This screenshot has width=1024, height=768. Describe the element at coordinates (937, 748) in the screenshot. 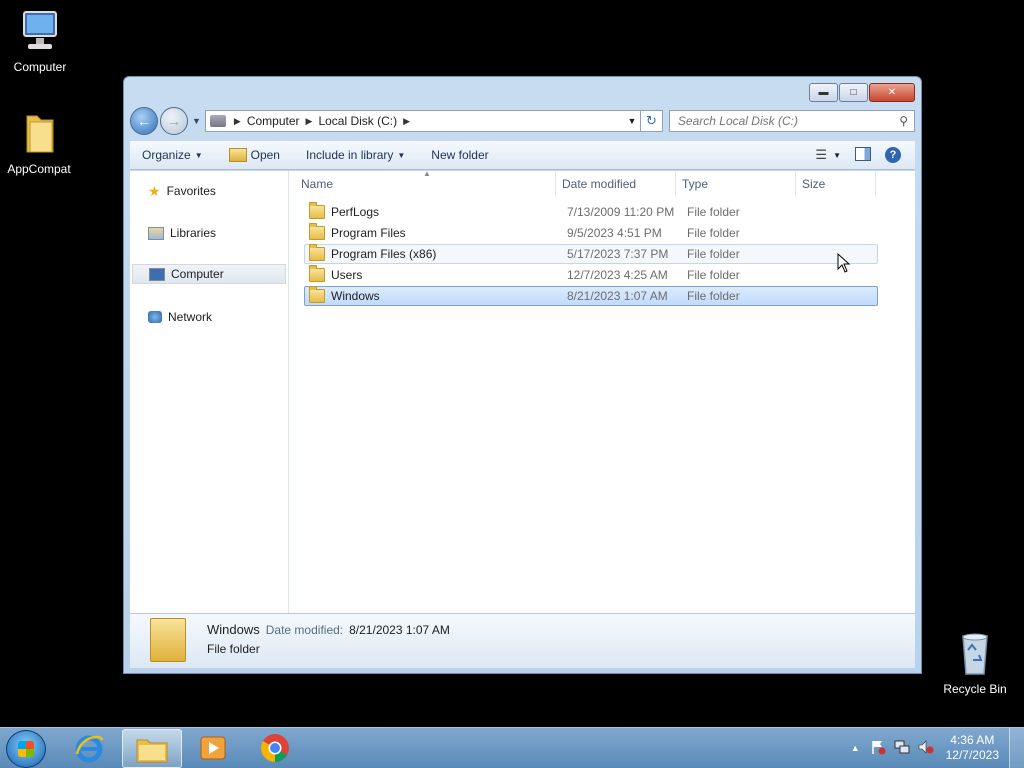

I see `system-tray: ▲ 4:36 AM 12/7/2023` at that location.